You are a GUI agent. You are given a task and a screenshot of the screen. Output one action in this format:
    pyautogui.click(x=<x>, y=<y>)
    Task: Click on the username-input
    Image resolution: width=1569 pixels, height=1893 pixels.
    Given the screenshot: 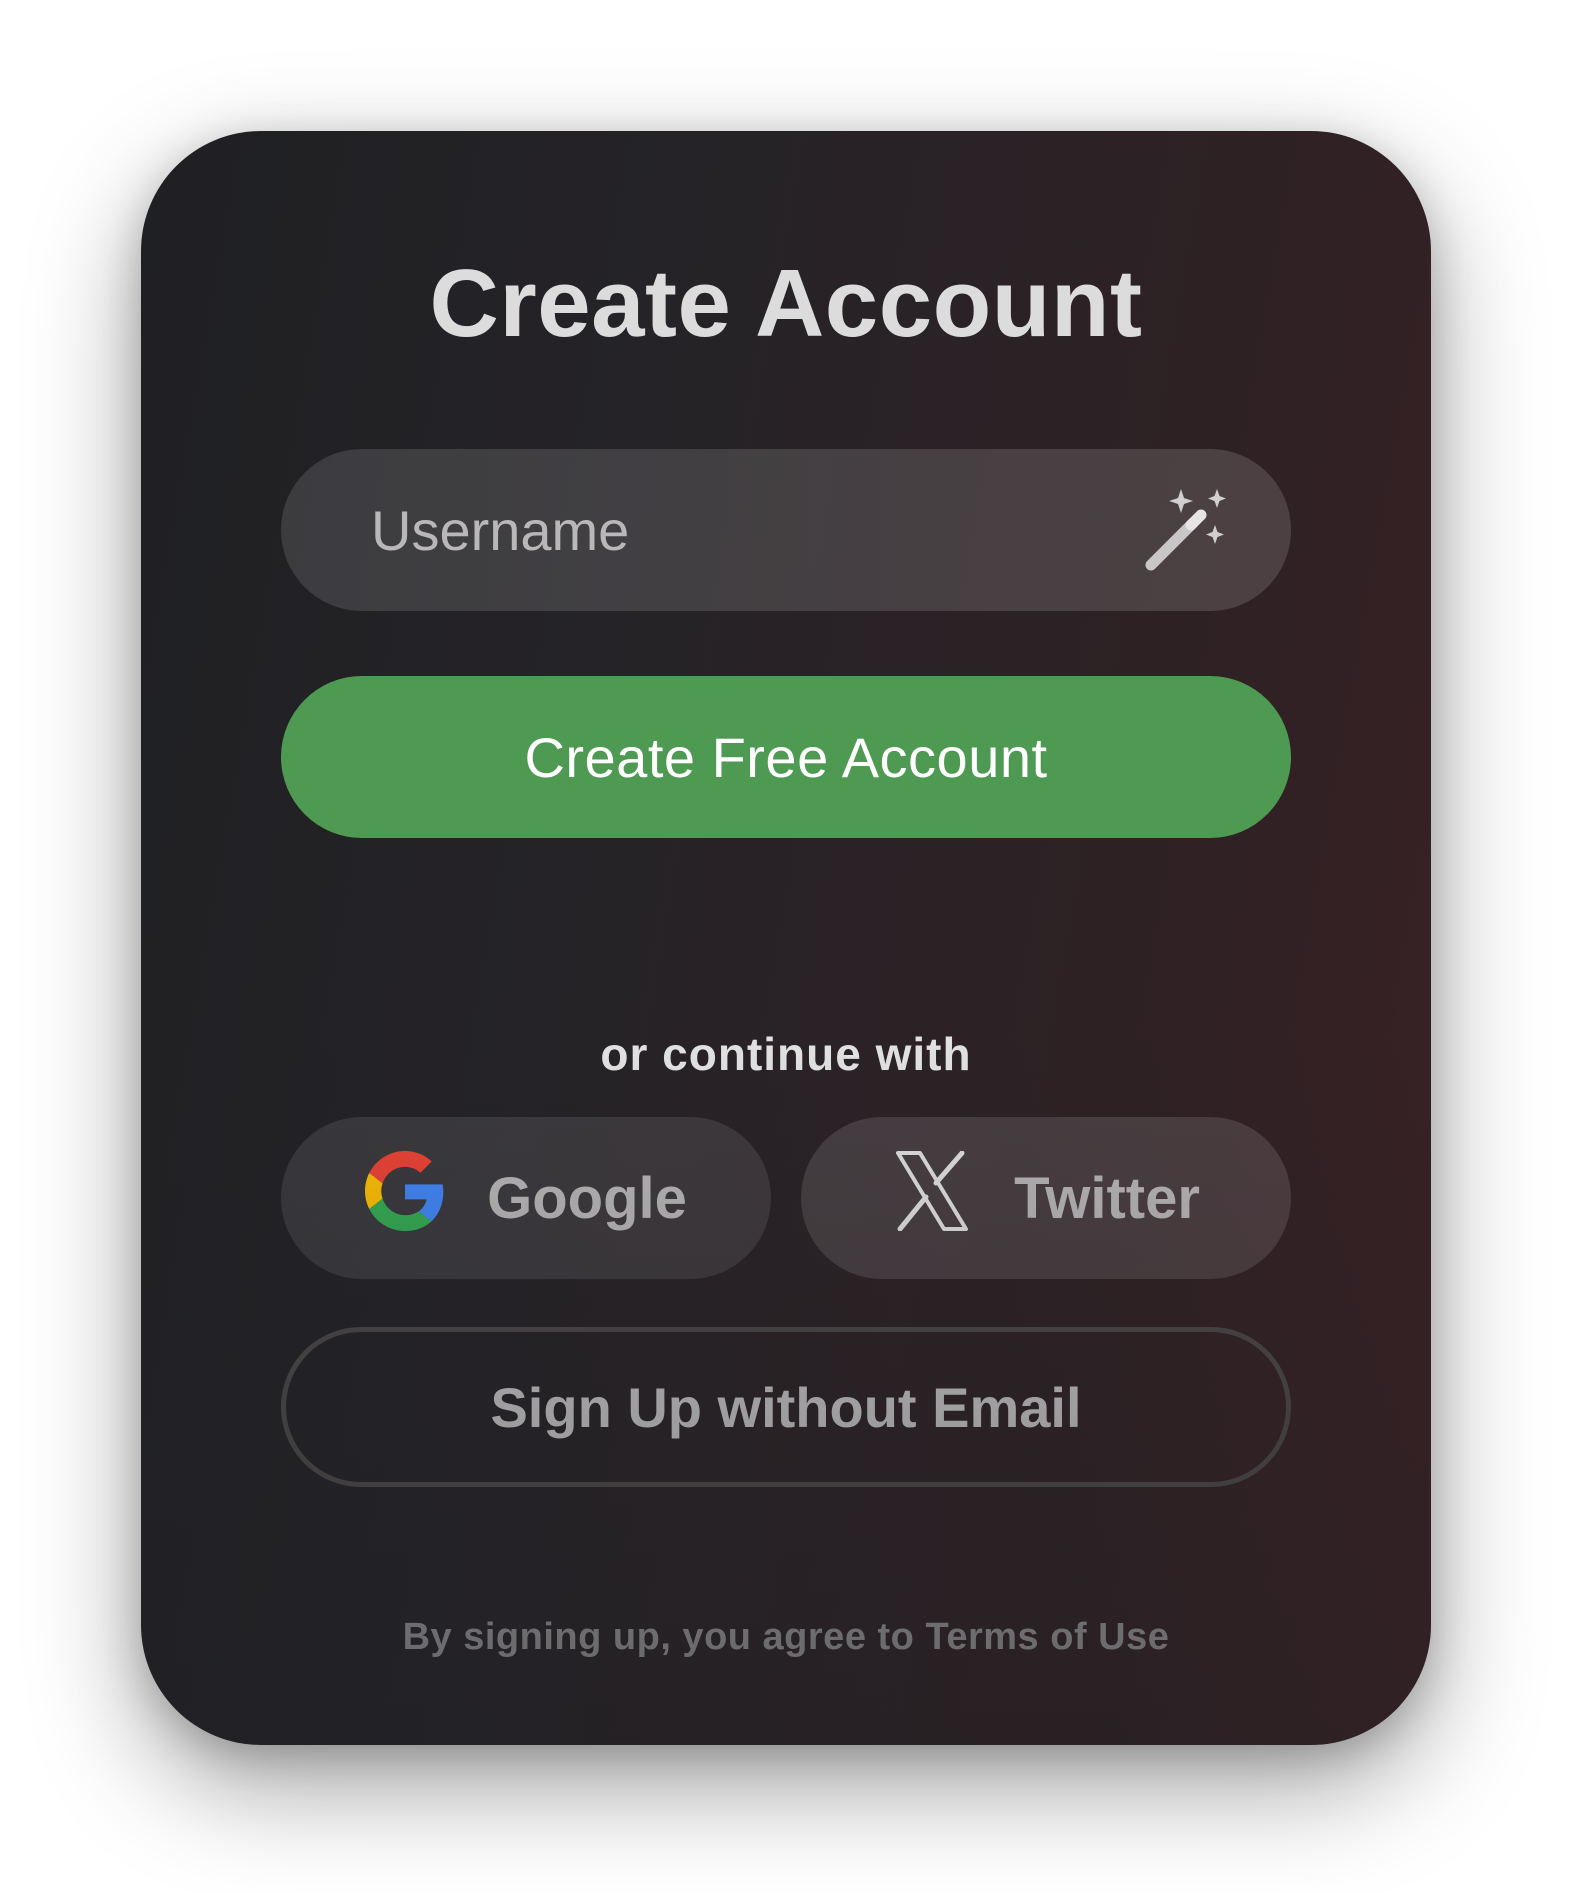 What is the action you would take?
    pyautogui.click(x=746, y=530)
    